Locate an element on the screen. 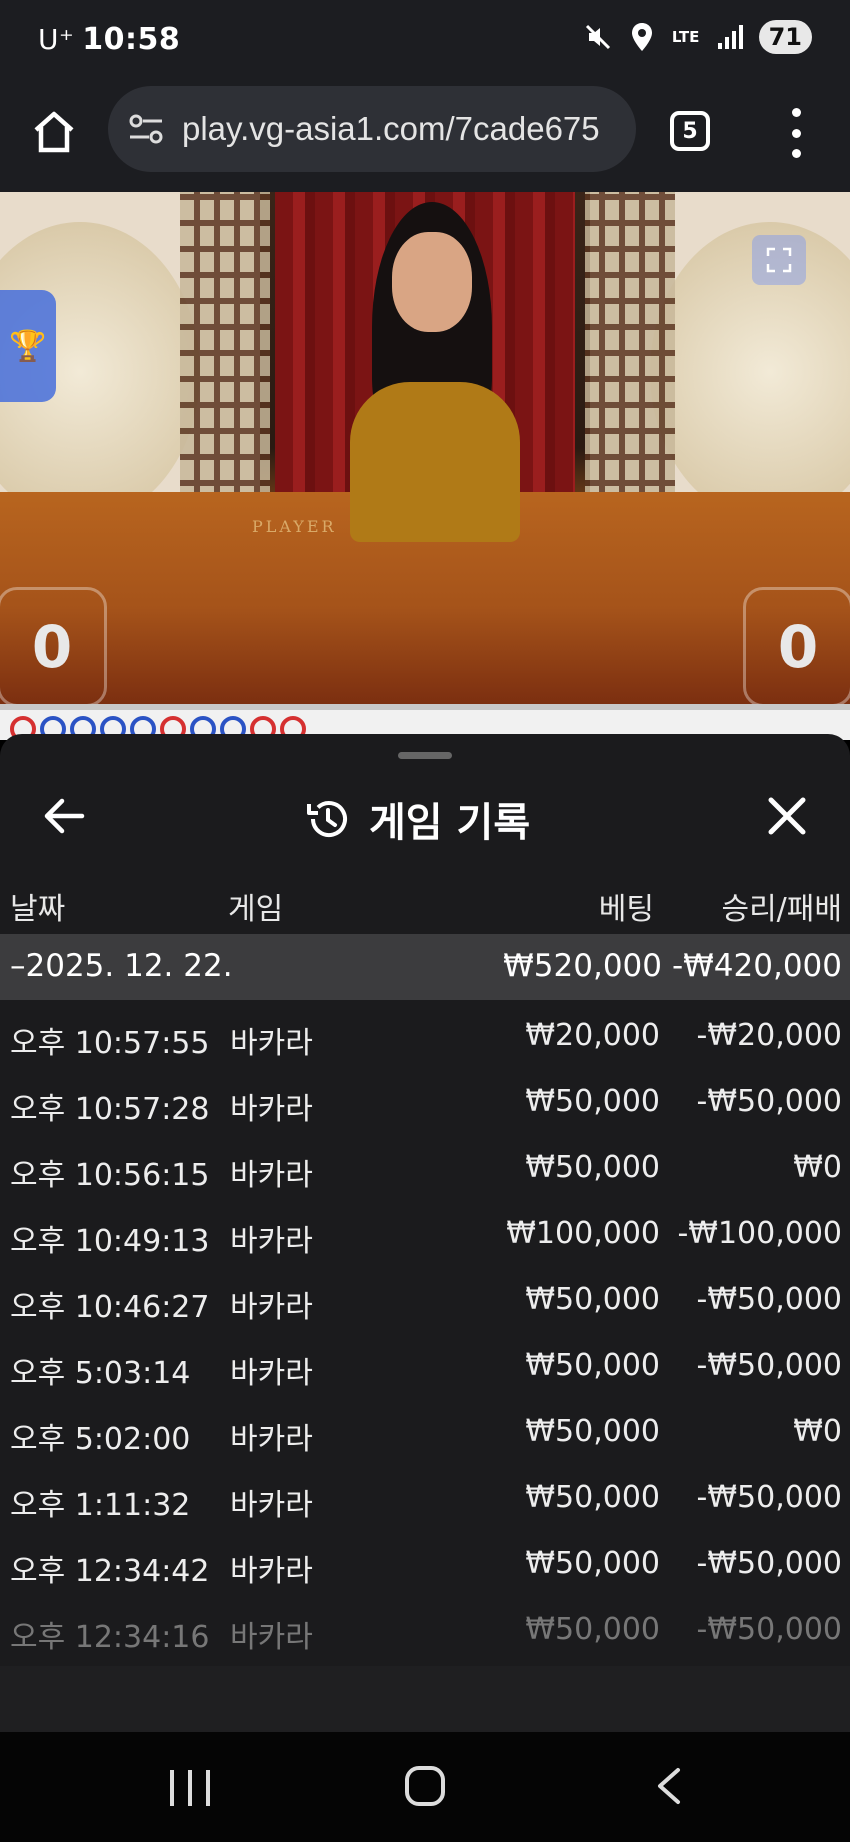 The width and height of the screenshot is (850, 1842). title-group: 게임 기록 is located at coordinates (417, 819).